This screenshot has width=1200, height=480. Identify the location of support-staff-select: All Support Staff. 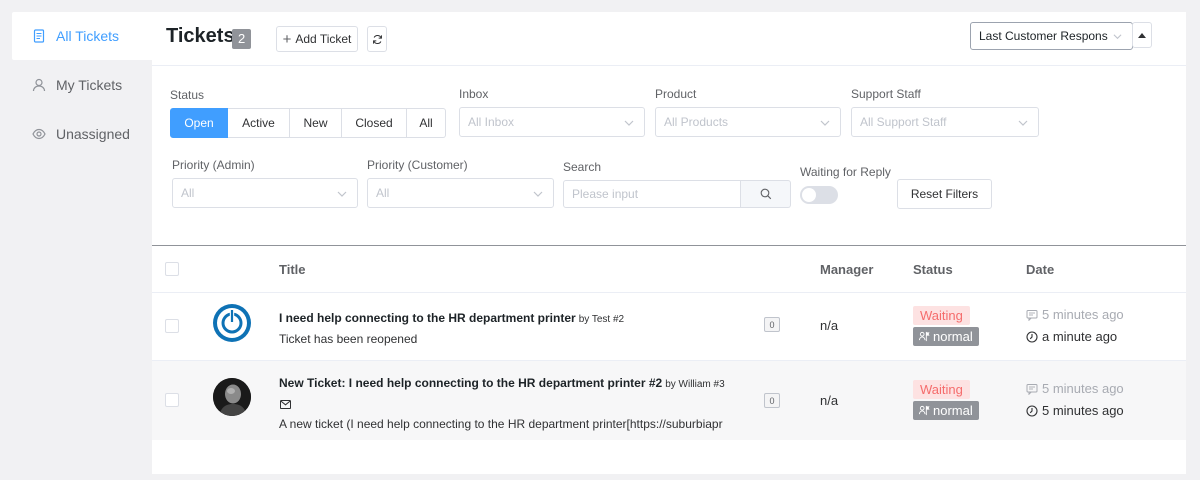
(945, 122).